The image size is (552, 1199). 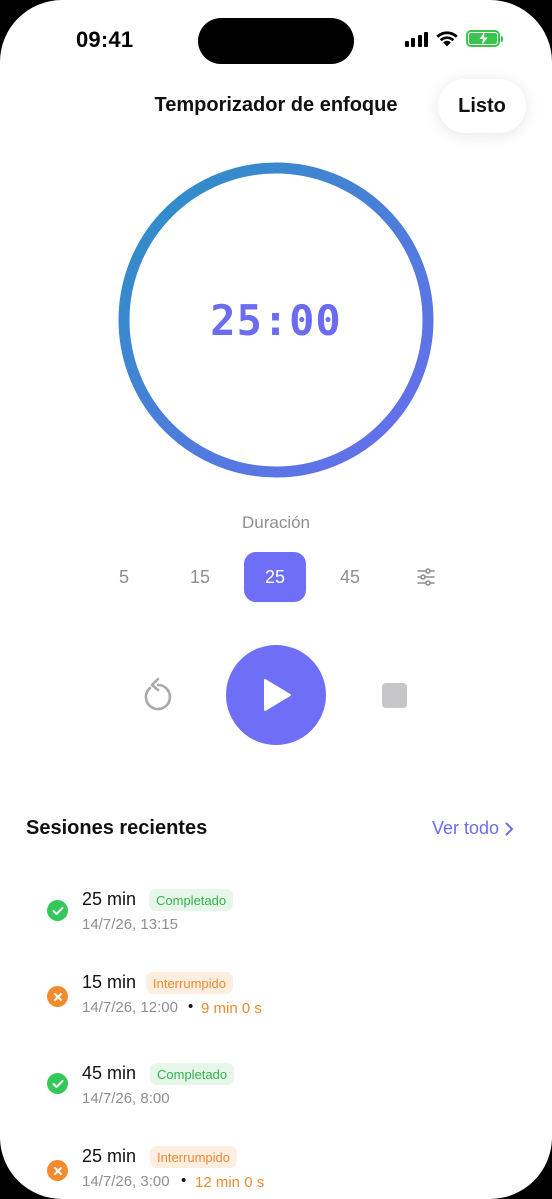 What do you see at coordinates (130, 1007) in the screenshot?
I see `session-date: 14/7/26, 12:00` at bounding box center [130, 1007].